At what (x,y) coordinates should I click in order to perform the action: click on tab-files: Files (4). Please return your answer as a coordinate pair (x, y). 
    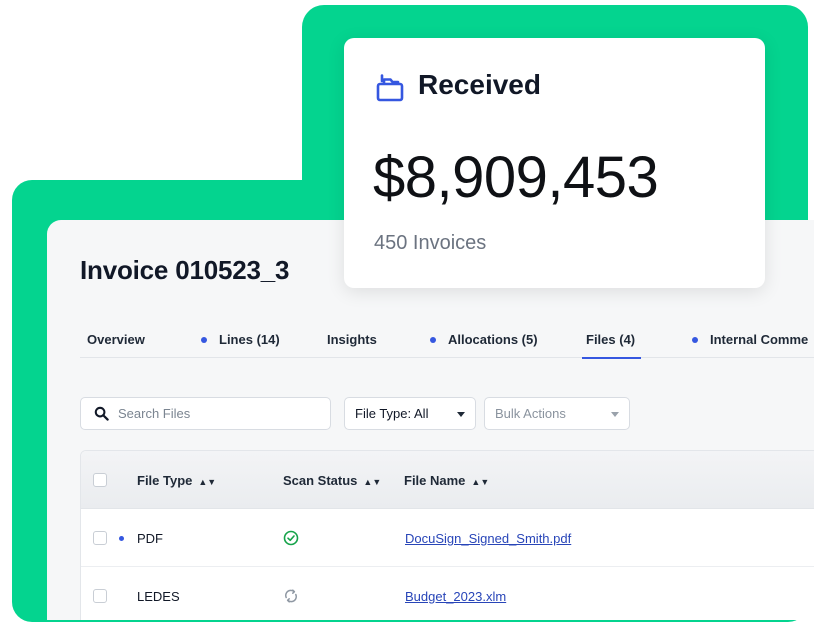
    Looking at the image, I should click on (611, 345).